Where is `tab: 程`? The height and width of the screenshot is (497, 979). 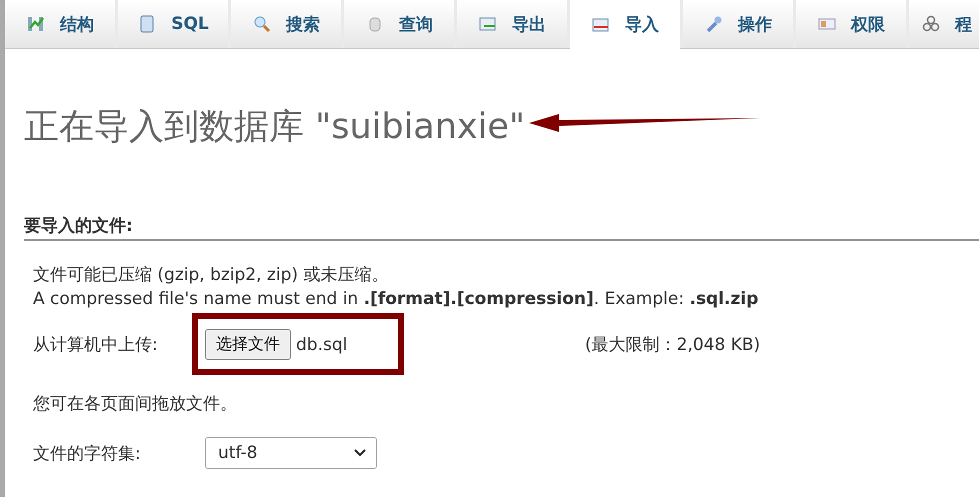 tab: 程 is located at coordinates (944, 24).